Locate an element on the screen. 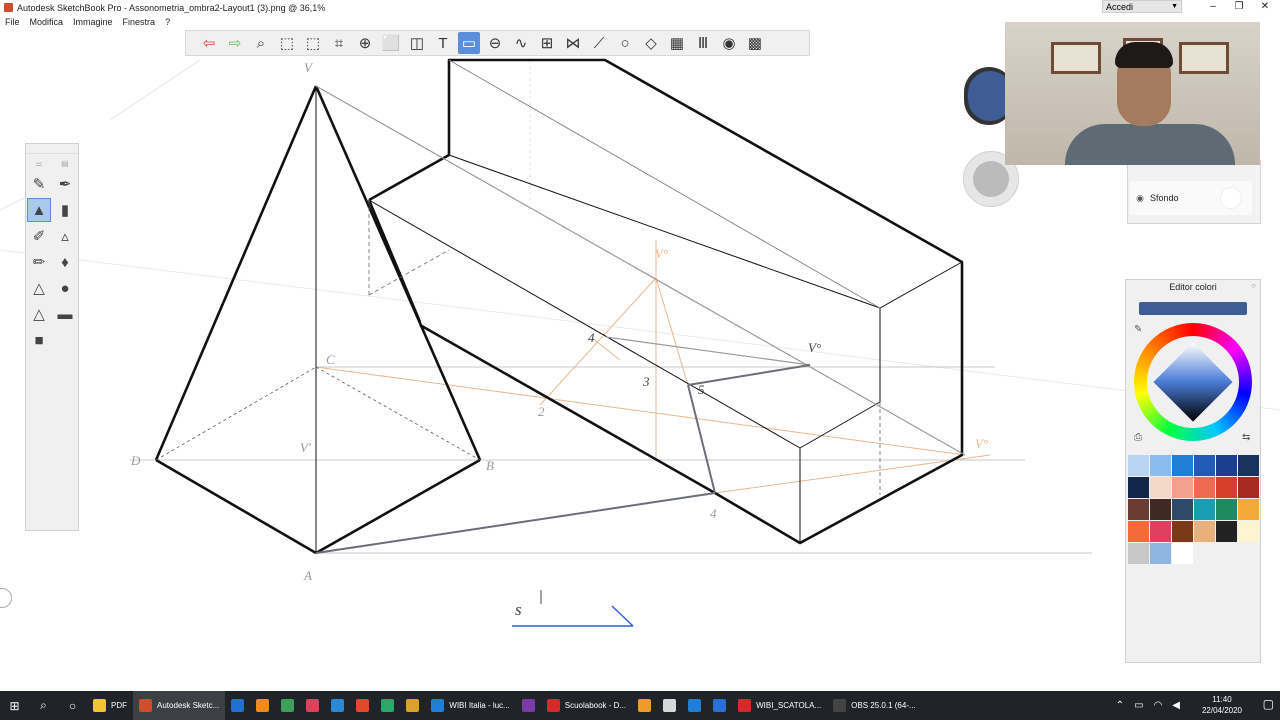  taskbar-app3 is located at coordinates (644, 705).